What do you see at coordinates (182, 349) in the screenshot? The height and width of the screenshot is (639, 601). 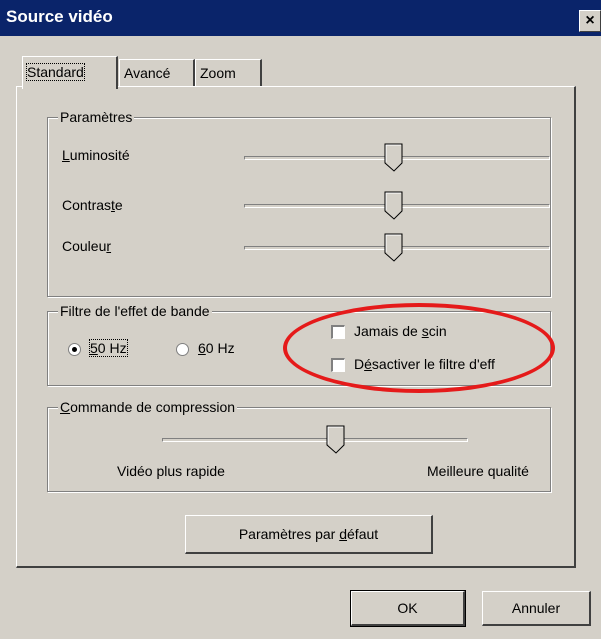 I see `radio-60hz` at bounding box center [182, 349].